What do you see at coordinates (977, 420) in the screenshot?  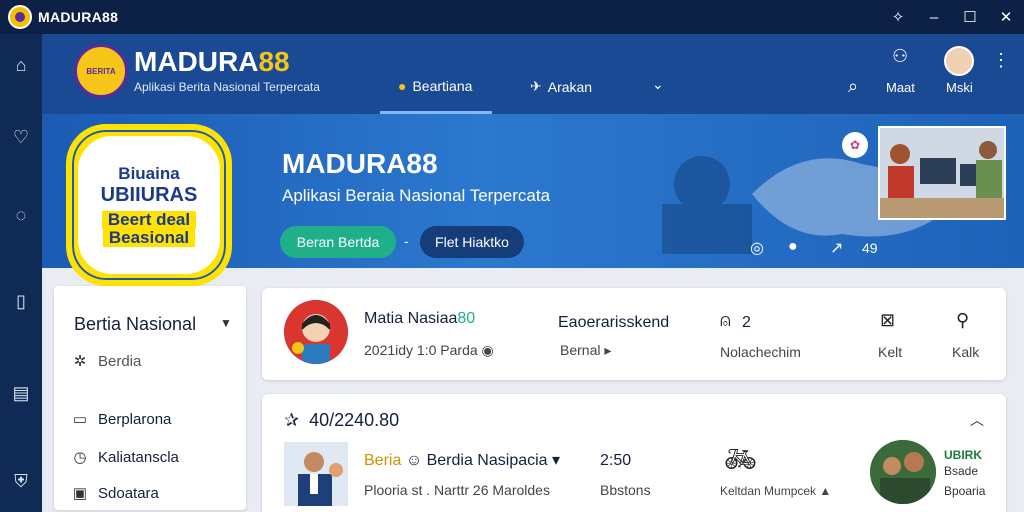 I see `chevron-up-icon: ︿` at bounding box center [977, 420].